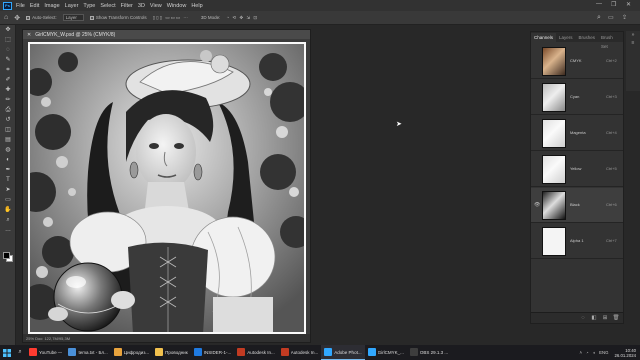 The height and width of the screenshot is (360, 640). Describe the element at coordinates (7, 352) in the screenshot. I see `start-button` at that location.